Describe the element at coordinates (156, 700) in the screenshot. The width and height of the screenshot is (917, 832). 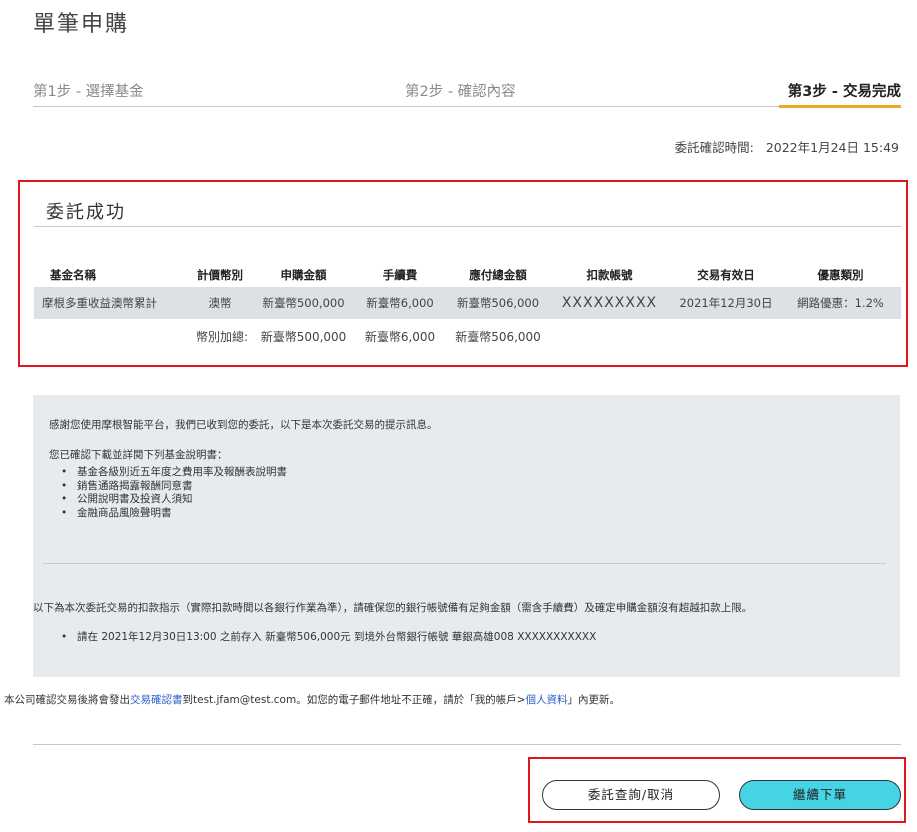
I see `trade-confirmation-link: 交易確認書` at that location.